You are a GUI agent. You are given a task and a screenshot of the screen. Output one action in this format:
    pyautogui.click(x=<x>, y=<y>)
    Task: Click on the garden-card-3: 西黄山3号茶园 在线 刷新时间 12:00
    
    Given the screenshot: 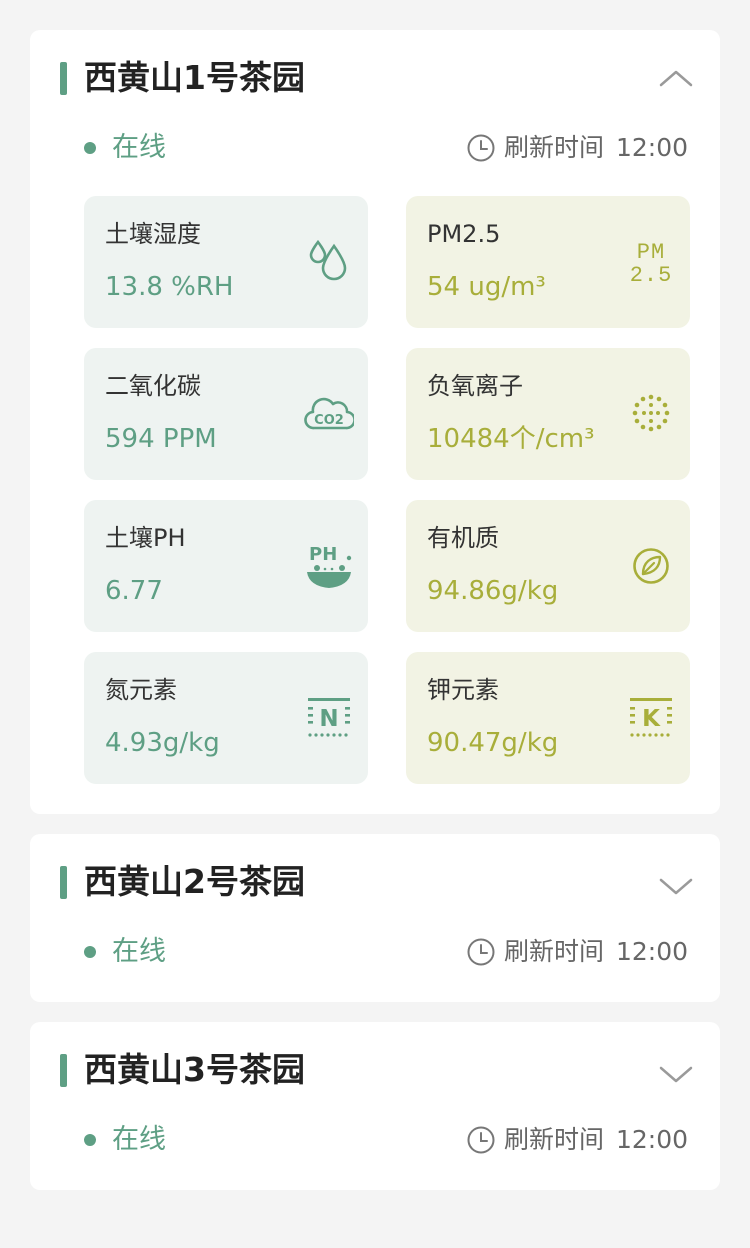 What is the action you would take?
    pyautogui.click(x=375, y=1106)
    